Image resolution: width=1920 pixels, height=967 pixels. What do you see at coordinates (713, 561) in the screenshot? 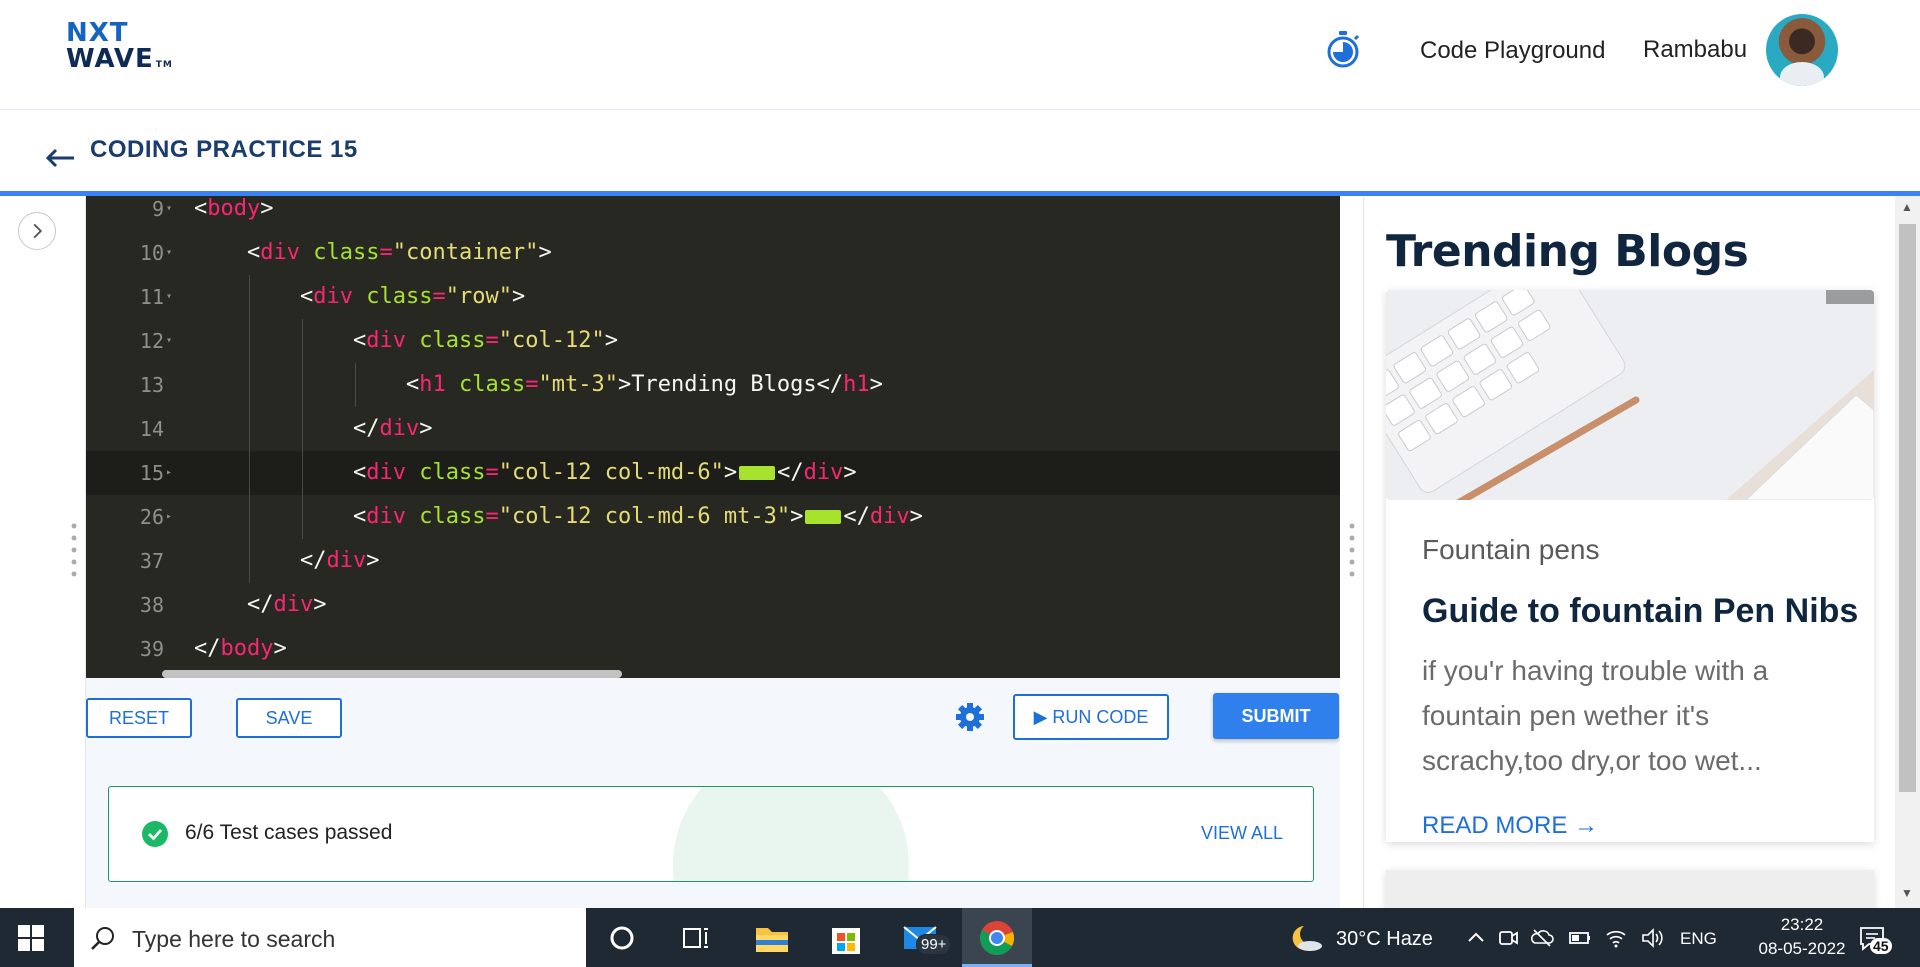
I see `code-line: 37 </div>` at bounding box center [713, 561].